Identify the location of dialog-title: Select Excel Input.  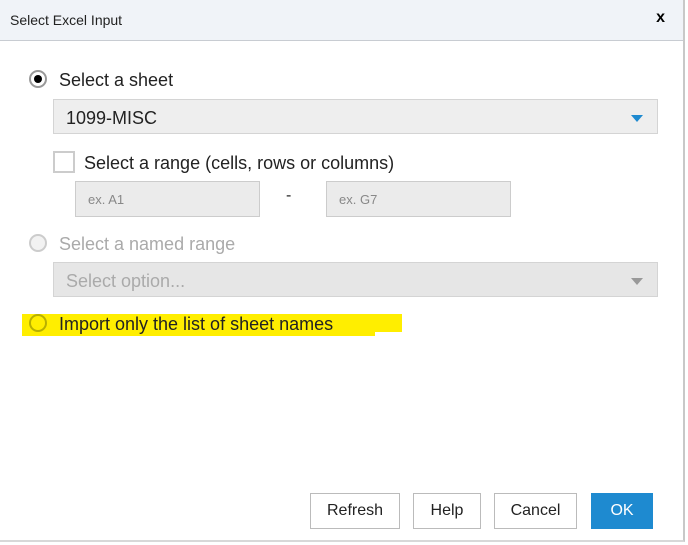
(66, 20).